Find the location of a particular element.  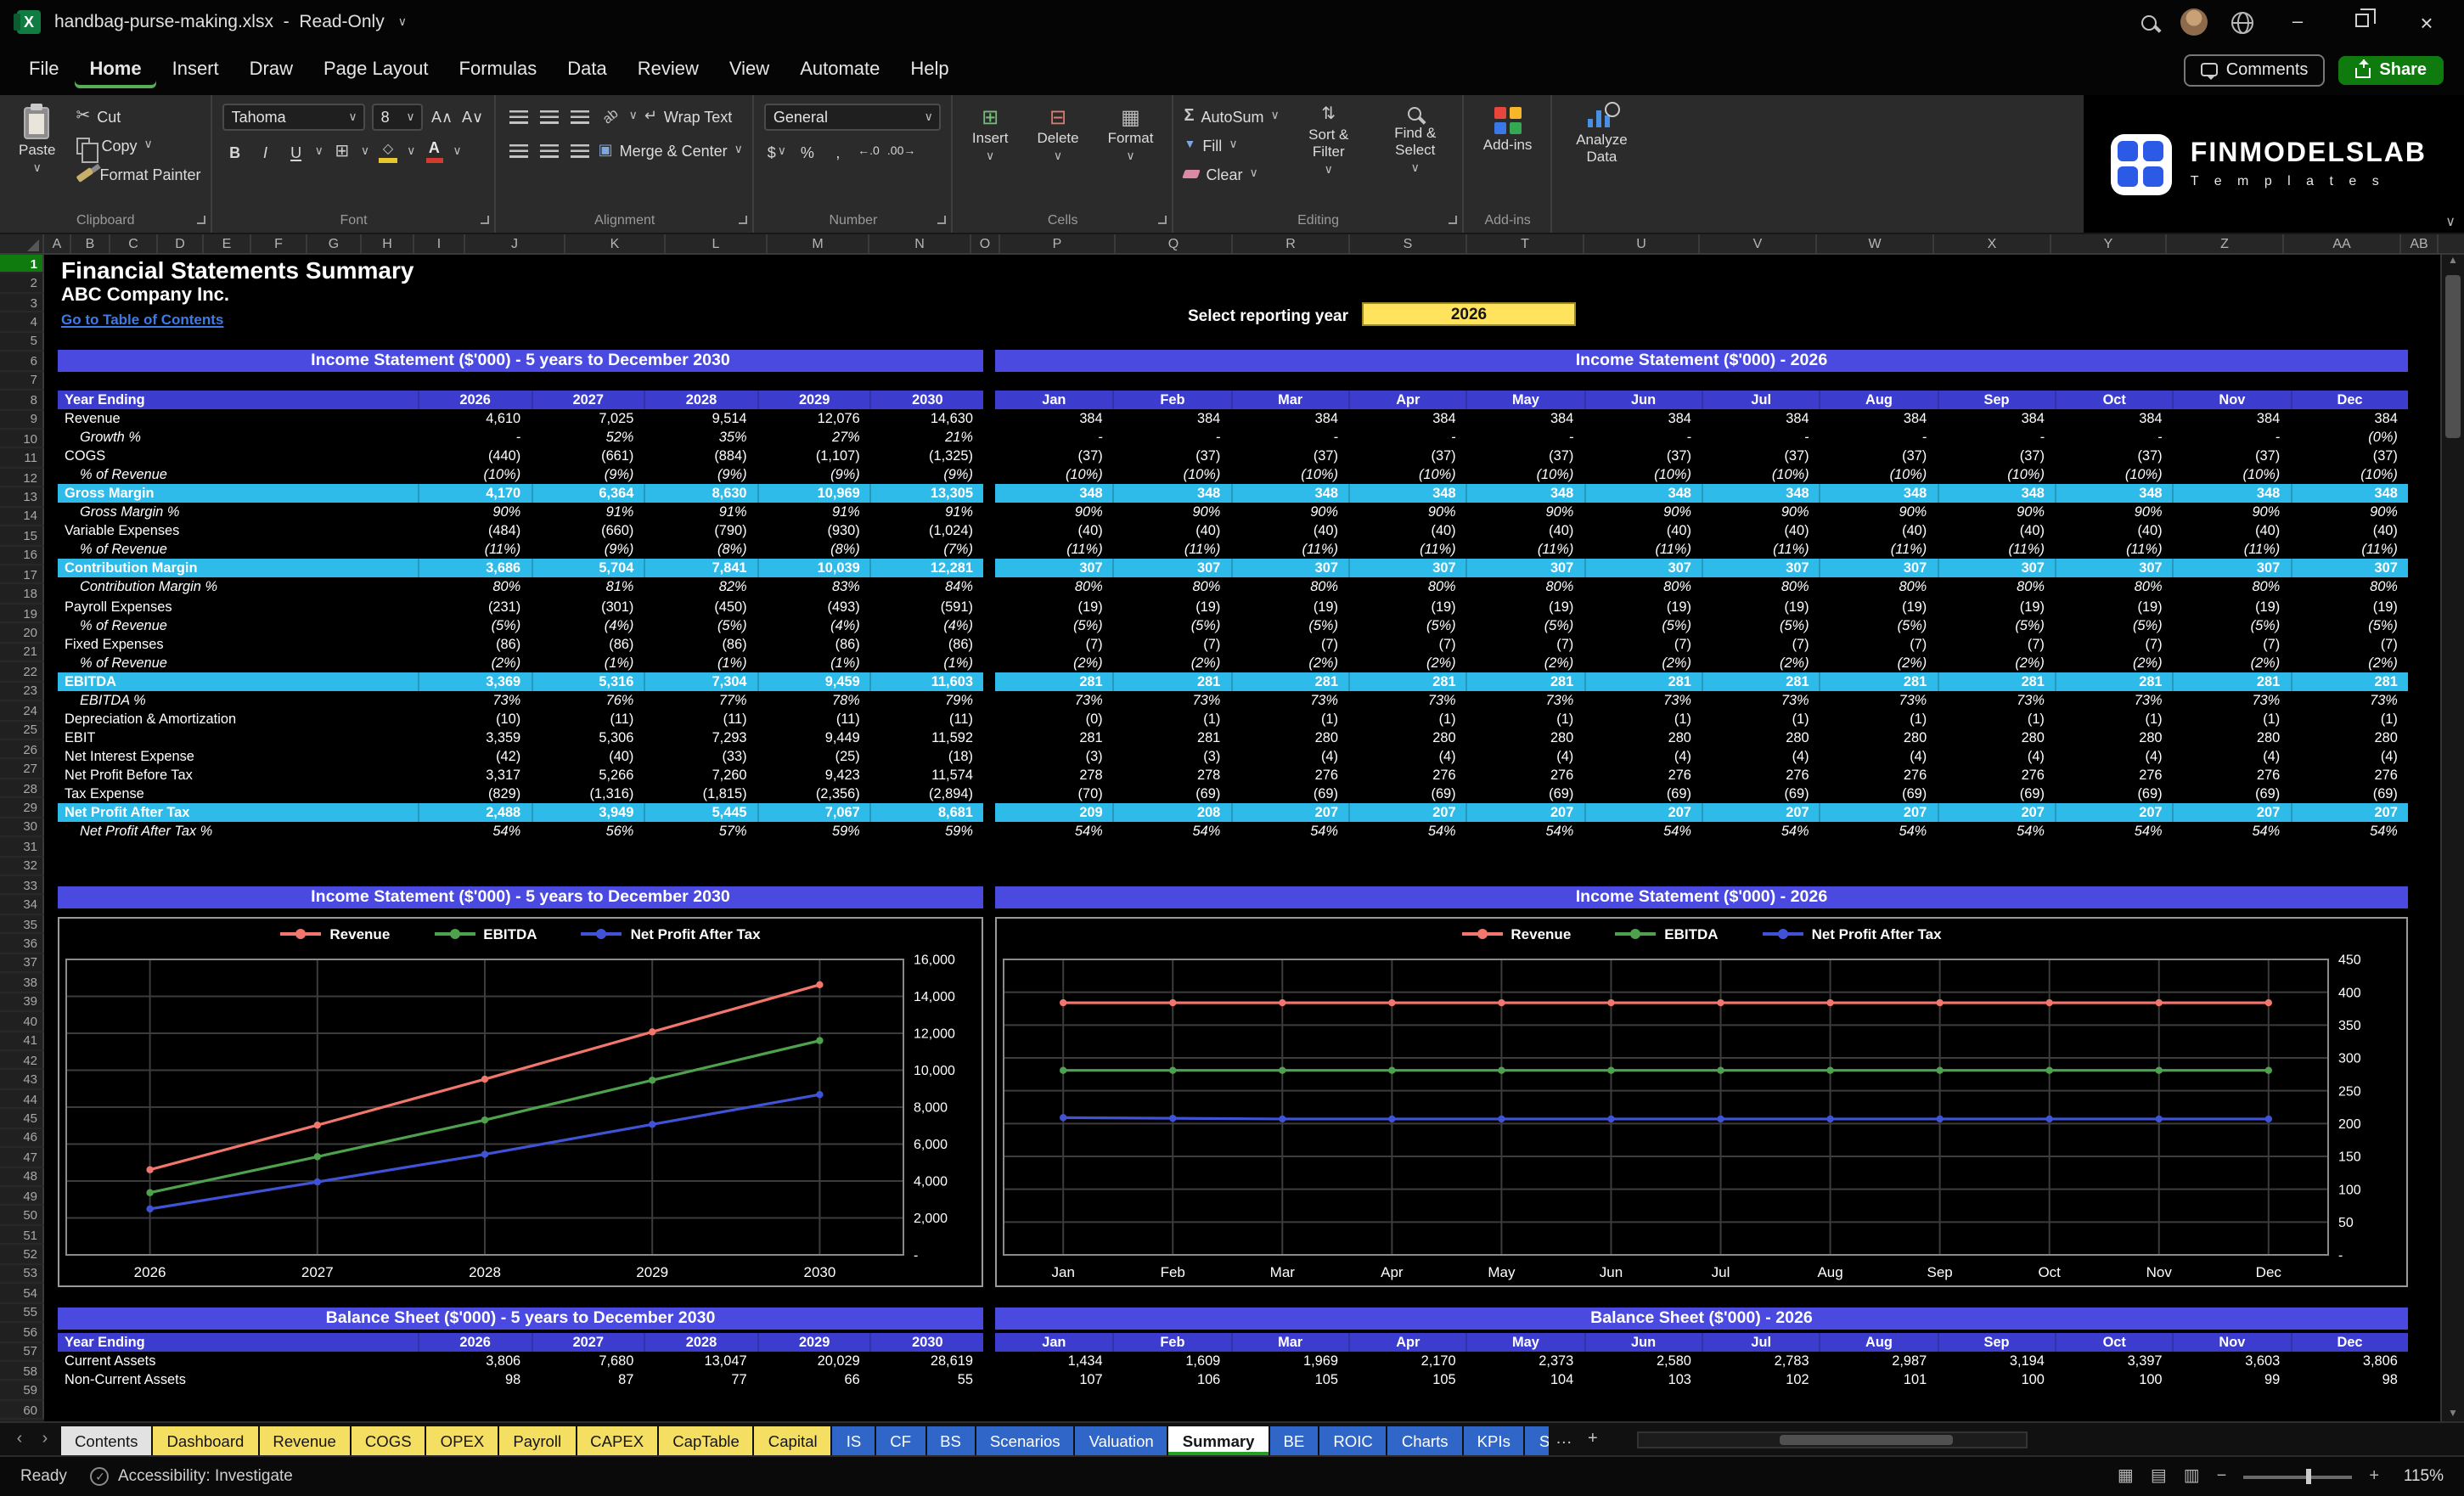

cell: 384 is located at coordinates (2232, 418).